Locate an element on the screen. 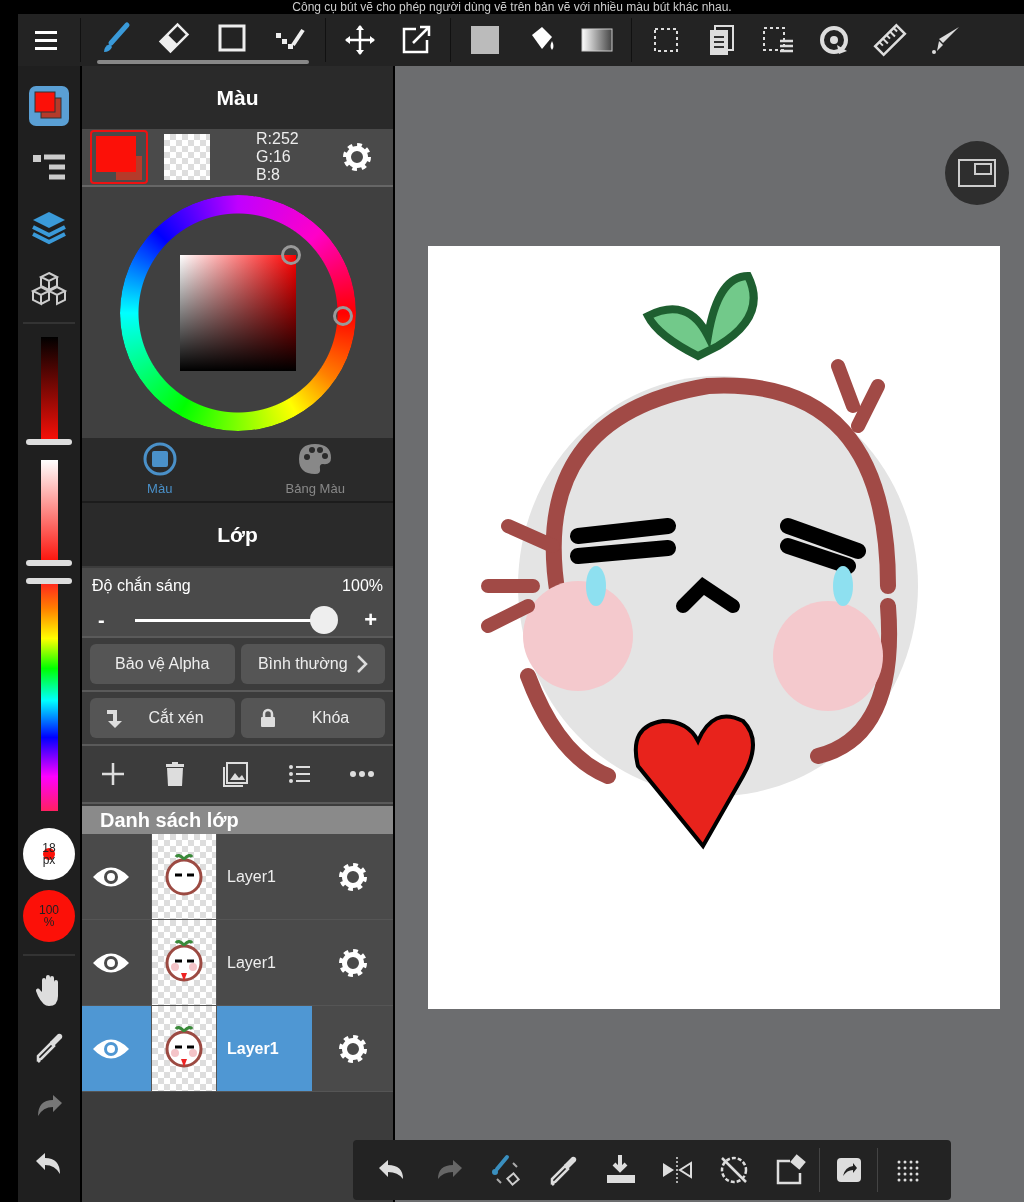 The height and width of the screenshot is (1202, 1024). panel-title: Lớp is located at coordinates (237, 534).